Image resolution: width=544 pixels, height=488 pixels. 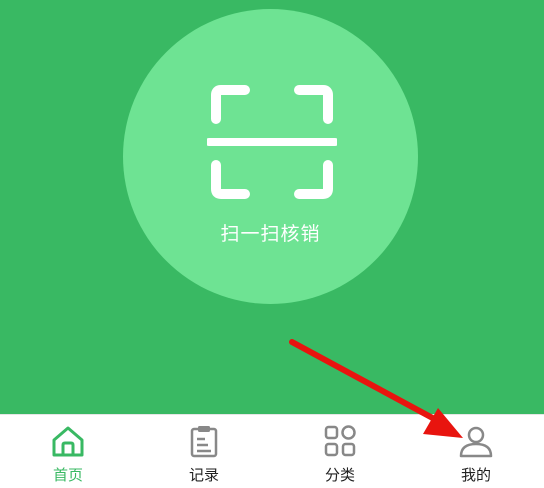 What do you see at coordinates (272, 142) in the screenshot?
I see `scan-frame-icon` at bounding box center [272, 142].